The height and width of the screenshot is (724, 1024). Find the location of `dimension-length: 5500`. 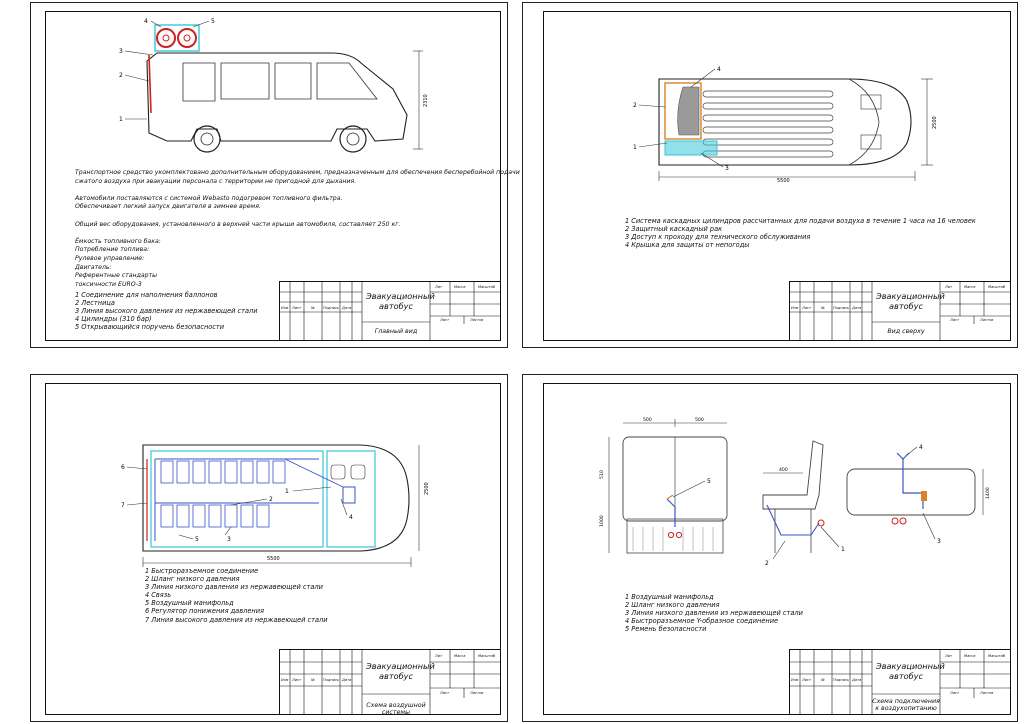

dimension-length: 5500 is located at coordinates (273, 559).